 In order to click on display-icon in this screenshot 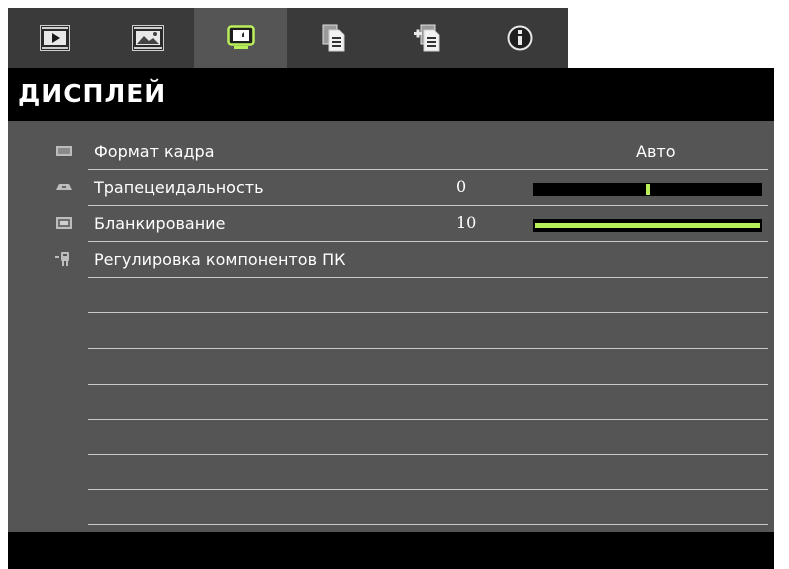, I will do `click(240, 37)`.